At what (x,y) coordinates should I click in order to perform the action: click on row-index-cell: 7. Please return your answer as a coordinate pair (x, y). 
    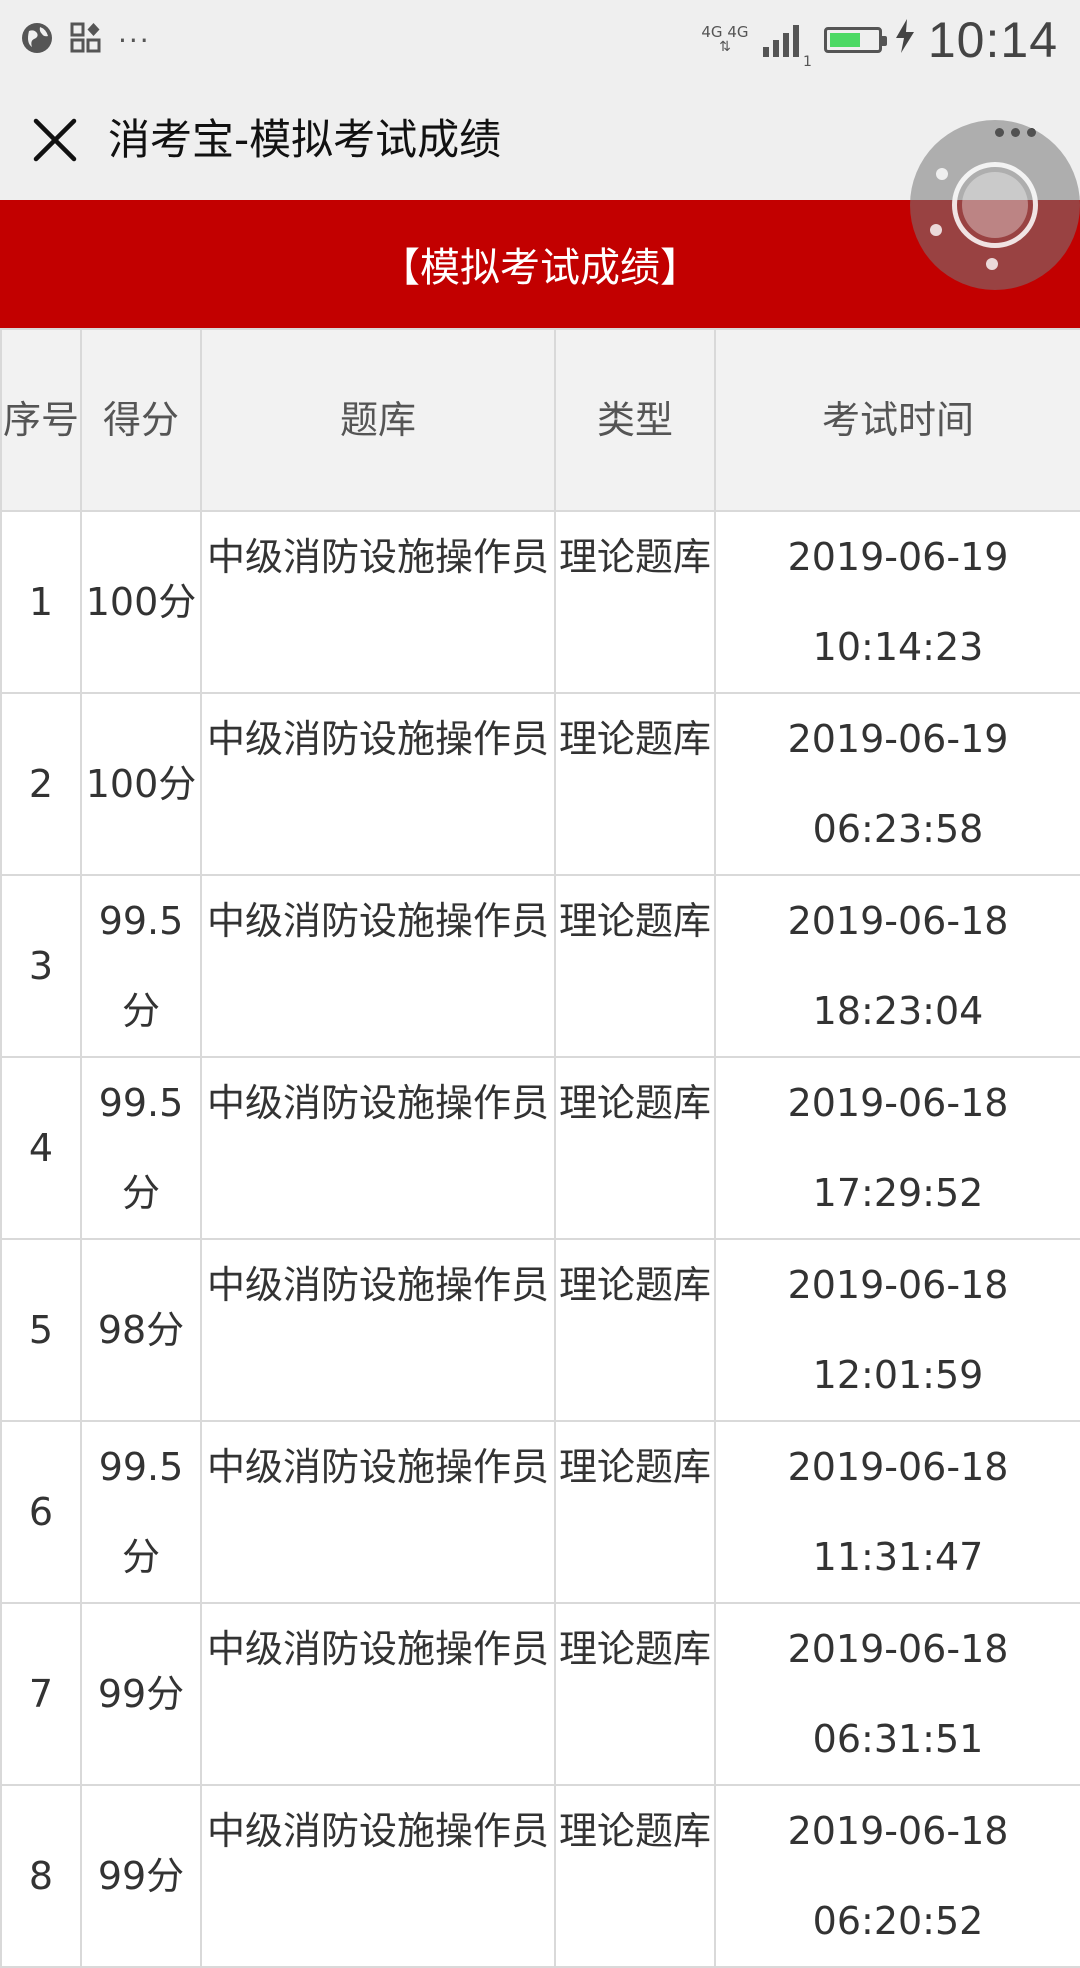
    Looking at the image, I should click on (41, 1694).